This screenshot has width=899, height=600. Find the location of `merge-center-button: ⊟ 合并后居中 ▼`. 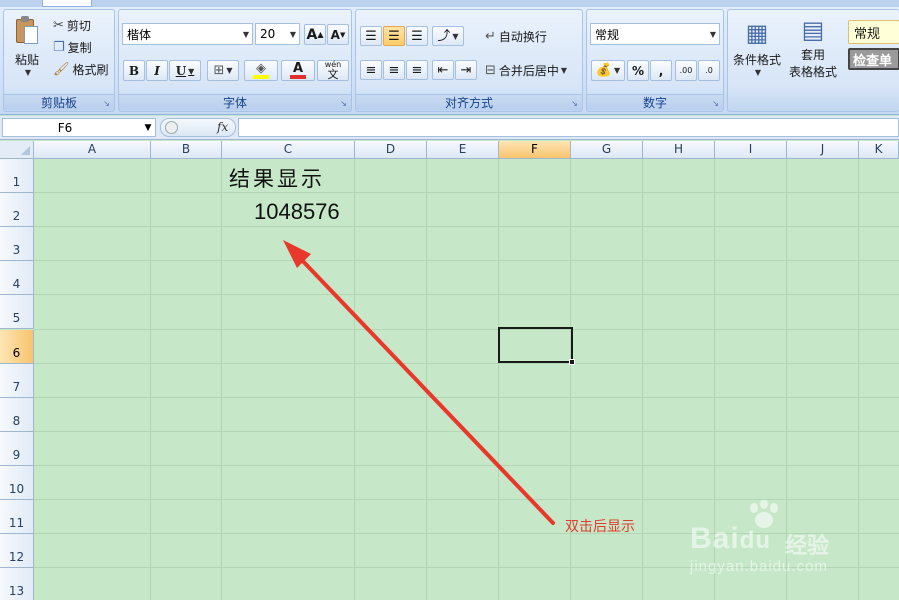

merge-center-button: ⊟ 合并后居中 ▼ is located at coordinates (532, 70).